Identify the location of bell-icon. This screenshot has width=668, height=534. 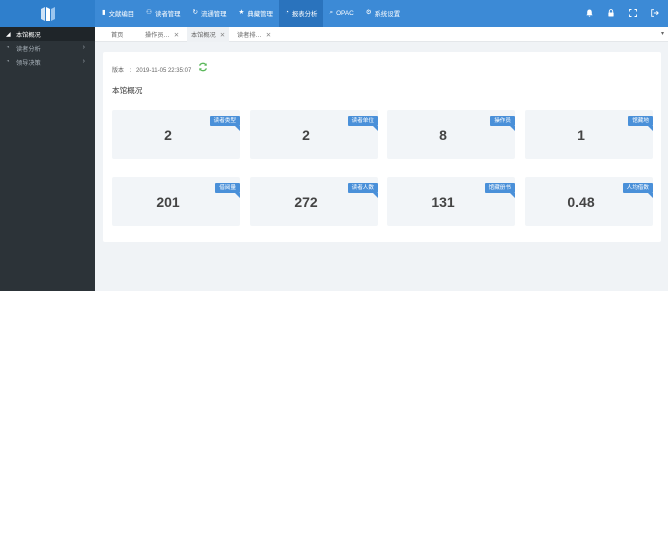
(589, 14).